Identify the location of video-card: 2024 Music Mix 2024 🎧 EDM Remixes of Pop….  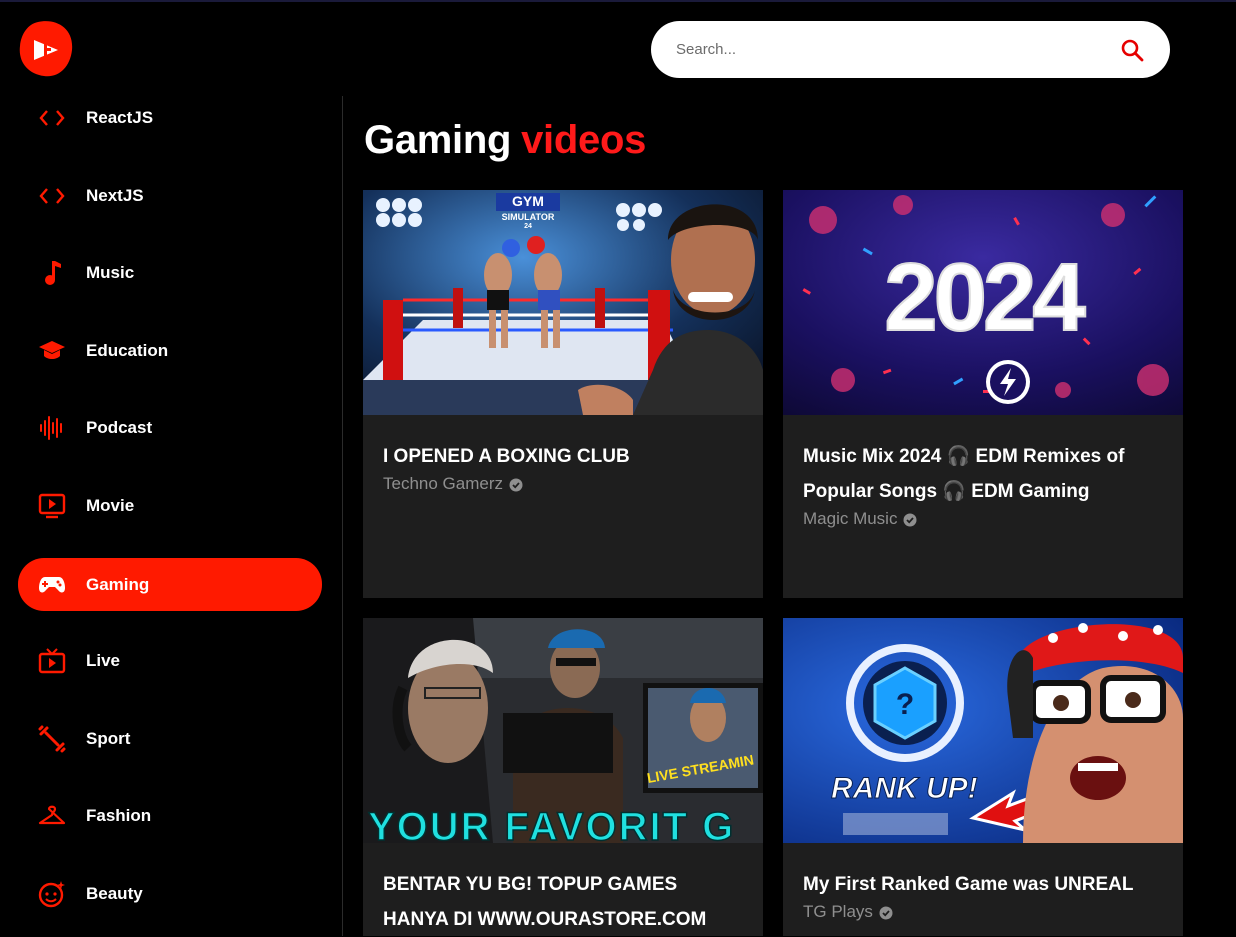
(983, 394).